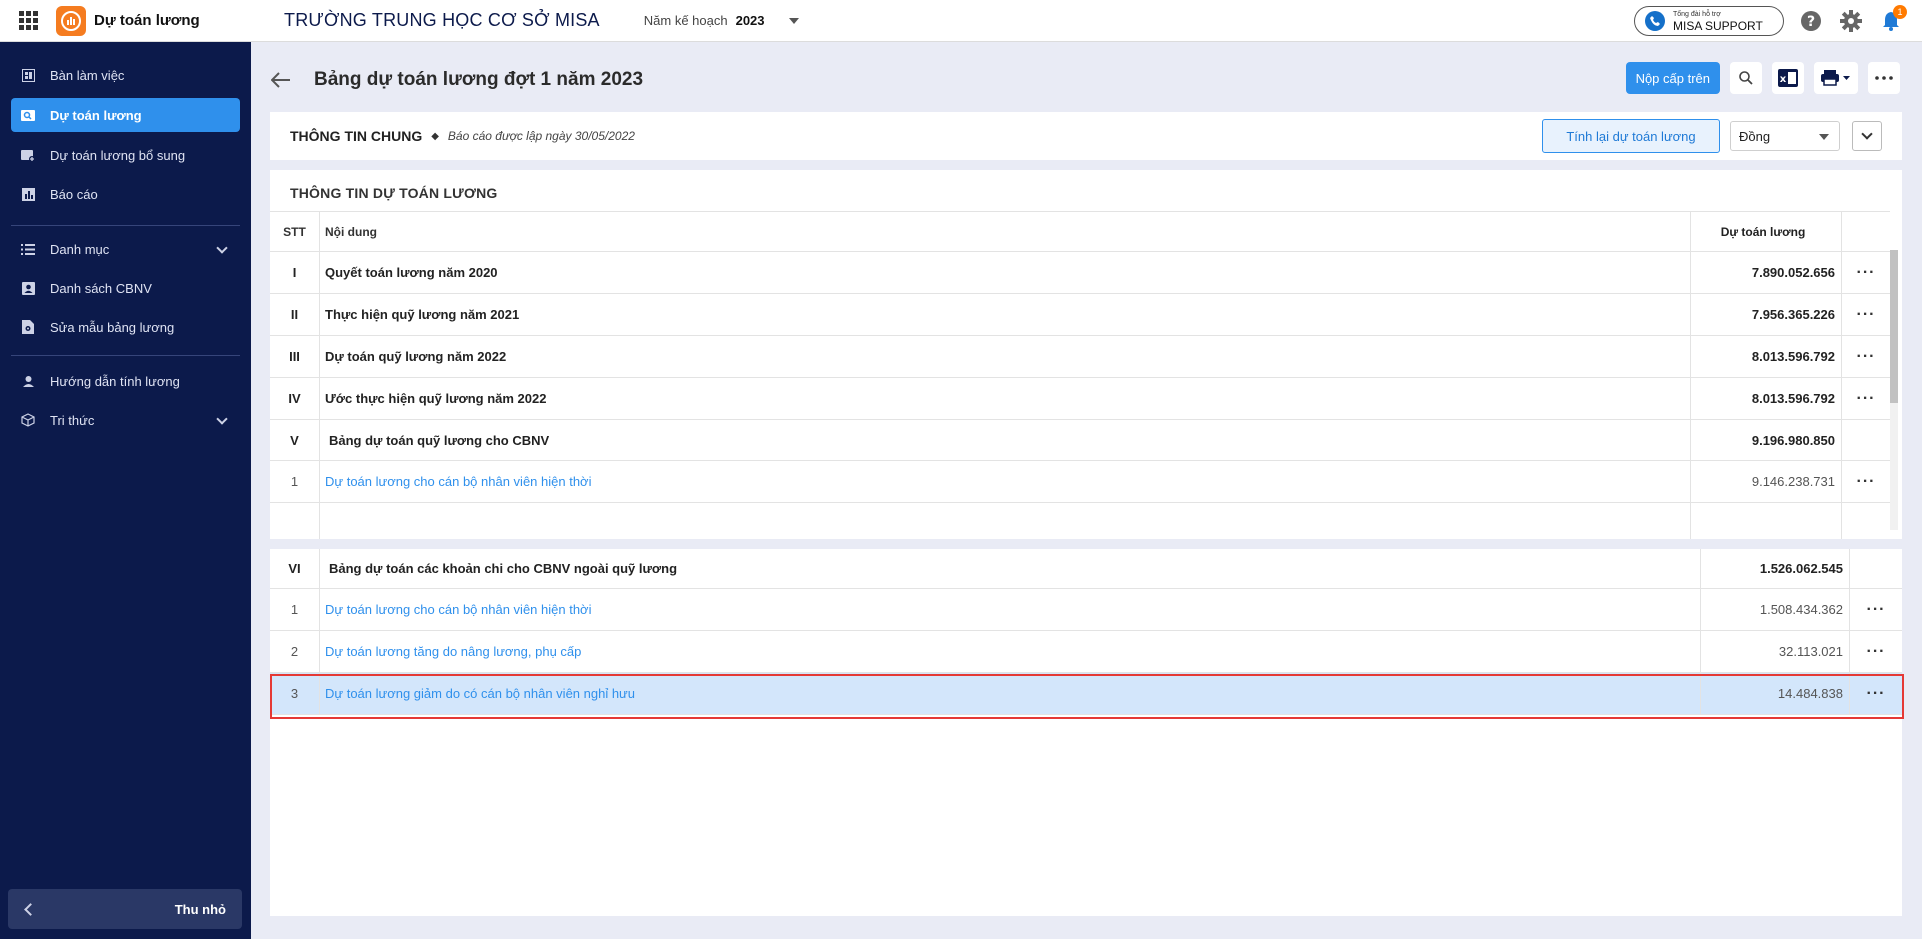 Image resolution: width=1922 pixels, height=939 pixels. I want to click on year-label: Năm kế hoạch, so click(685, 20).